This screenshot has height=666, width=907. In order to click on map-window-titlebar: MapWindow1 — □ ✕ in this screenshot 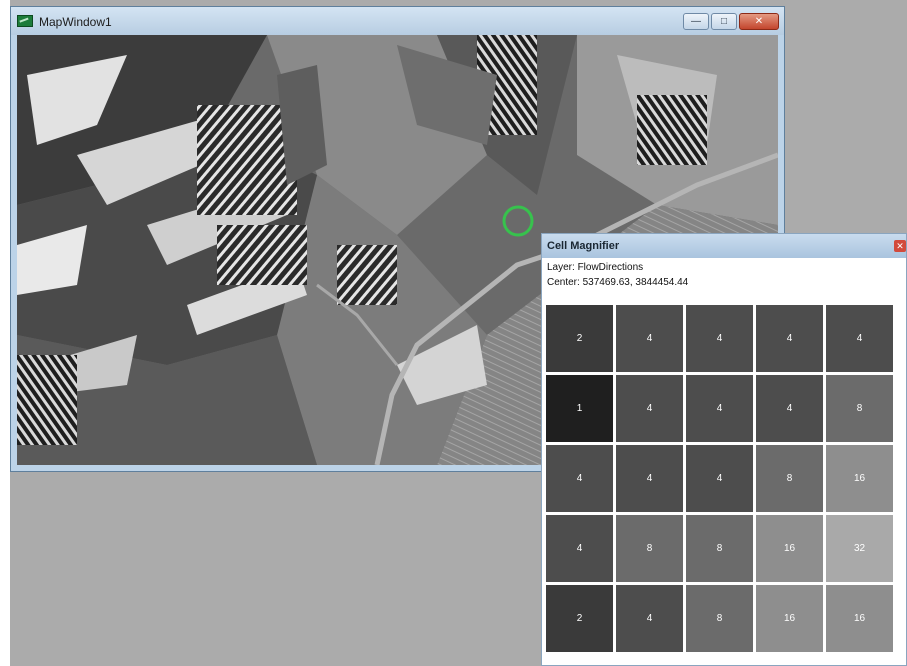, I will do `click(397, 21)`.